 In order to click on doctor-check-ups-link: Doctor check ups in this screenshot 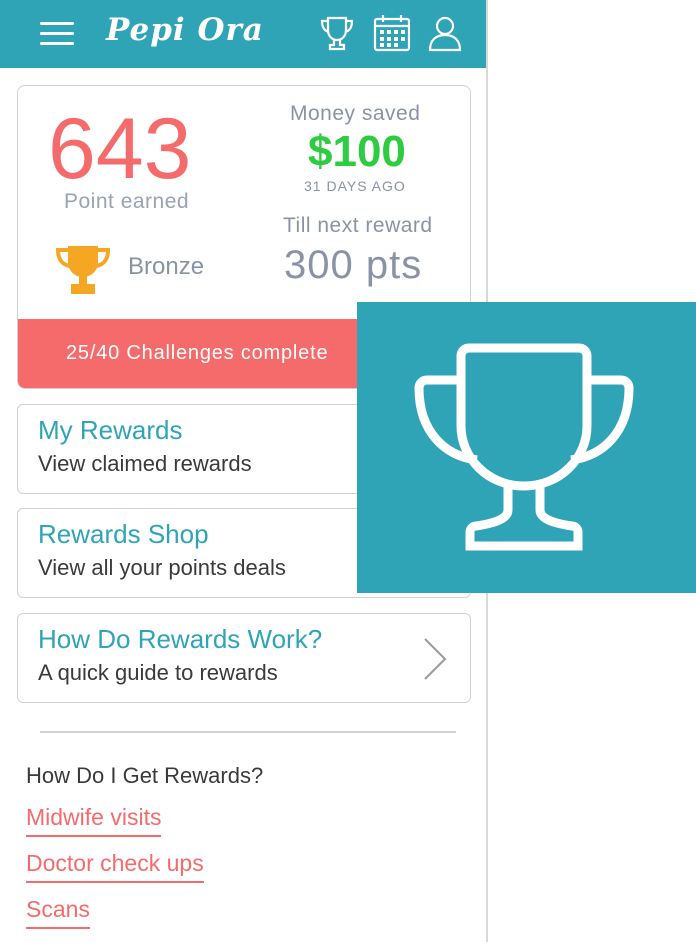, I will do `click(115, 866)`.